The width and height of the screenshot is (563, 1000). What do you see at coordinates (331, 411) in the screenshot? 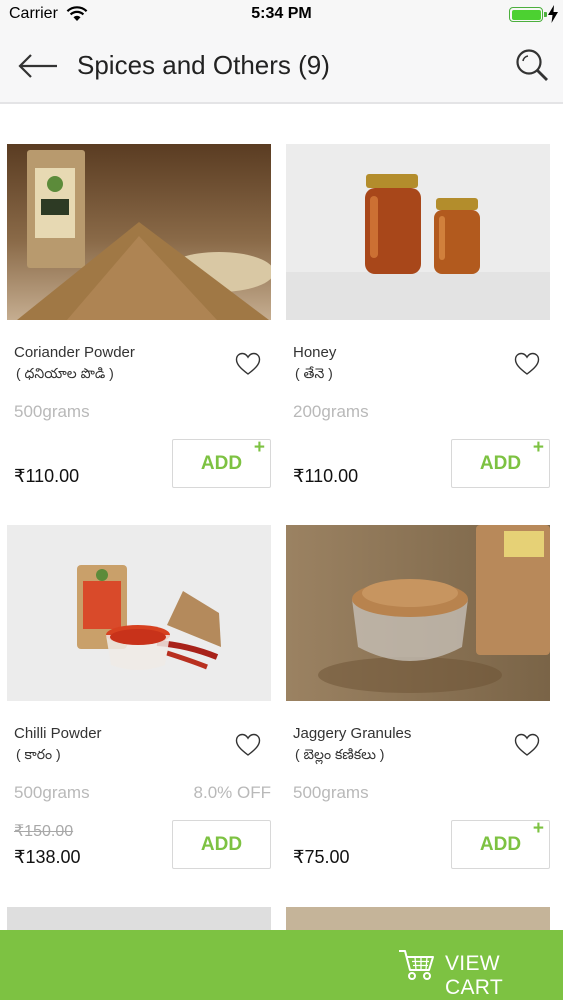
I see `product-weight: 200grams` at bounding box center [331, 411].